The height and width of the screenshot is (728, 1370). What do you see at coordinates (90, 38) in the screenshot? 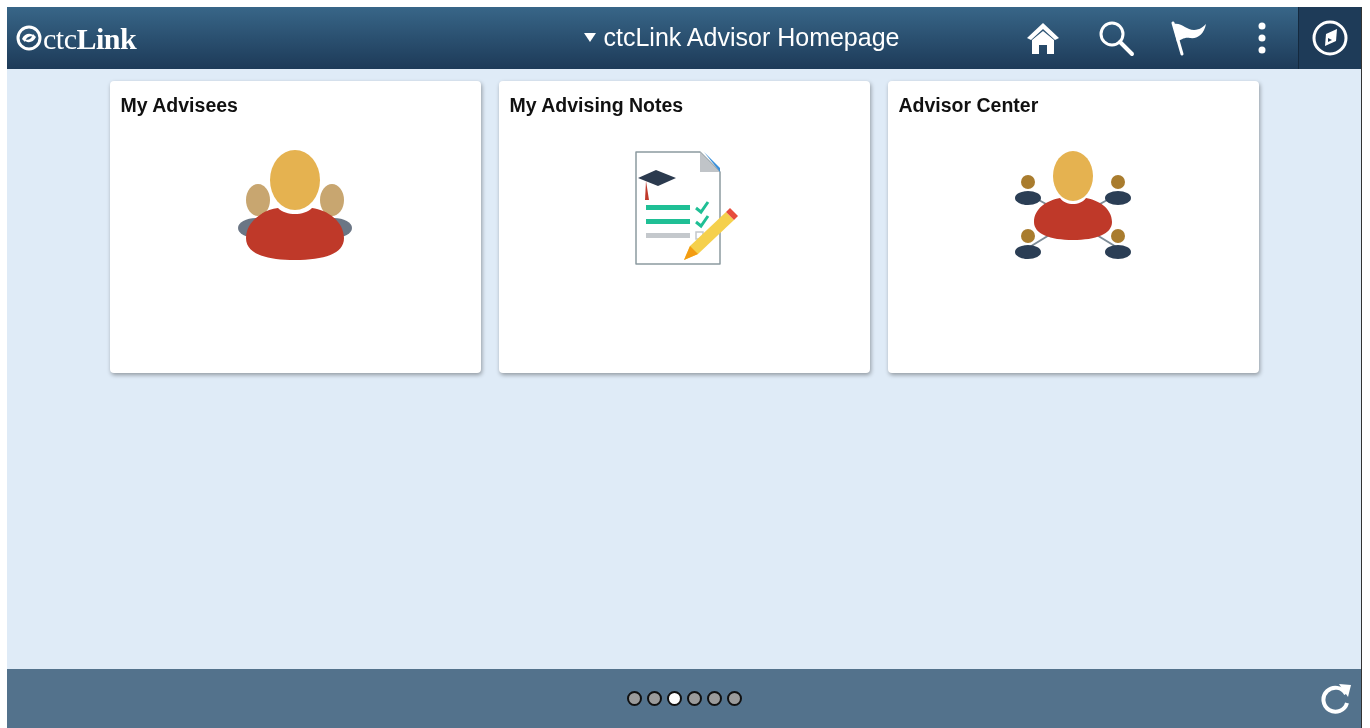
I see `logo-text: ctcLink` at bounding box center [90, 38].